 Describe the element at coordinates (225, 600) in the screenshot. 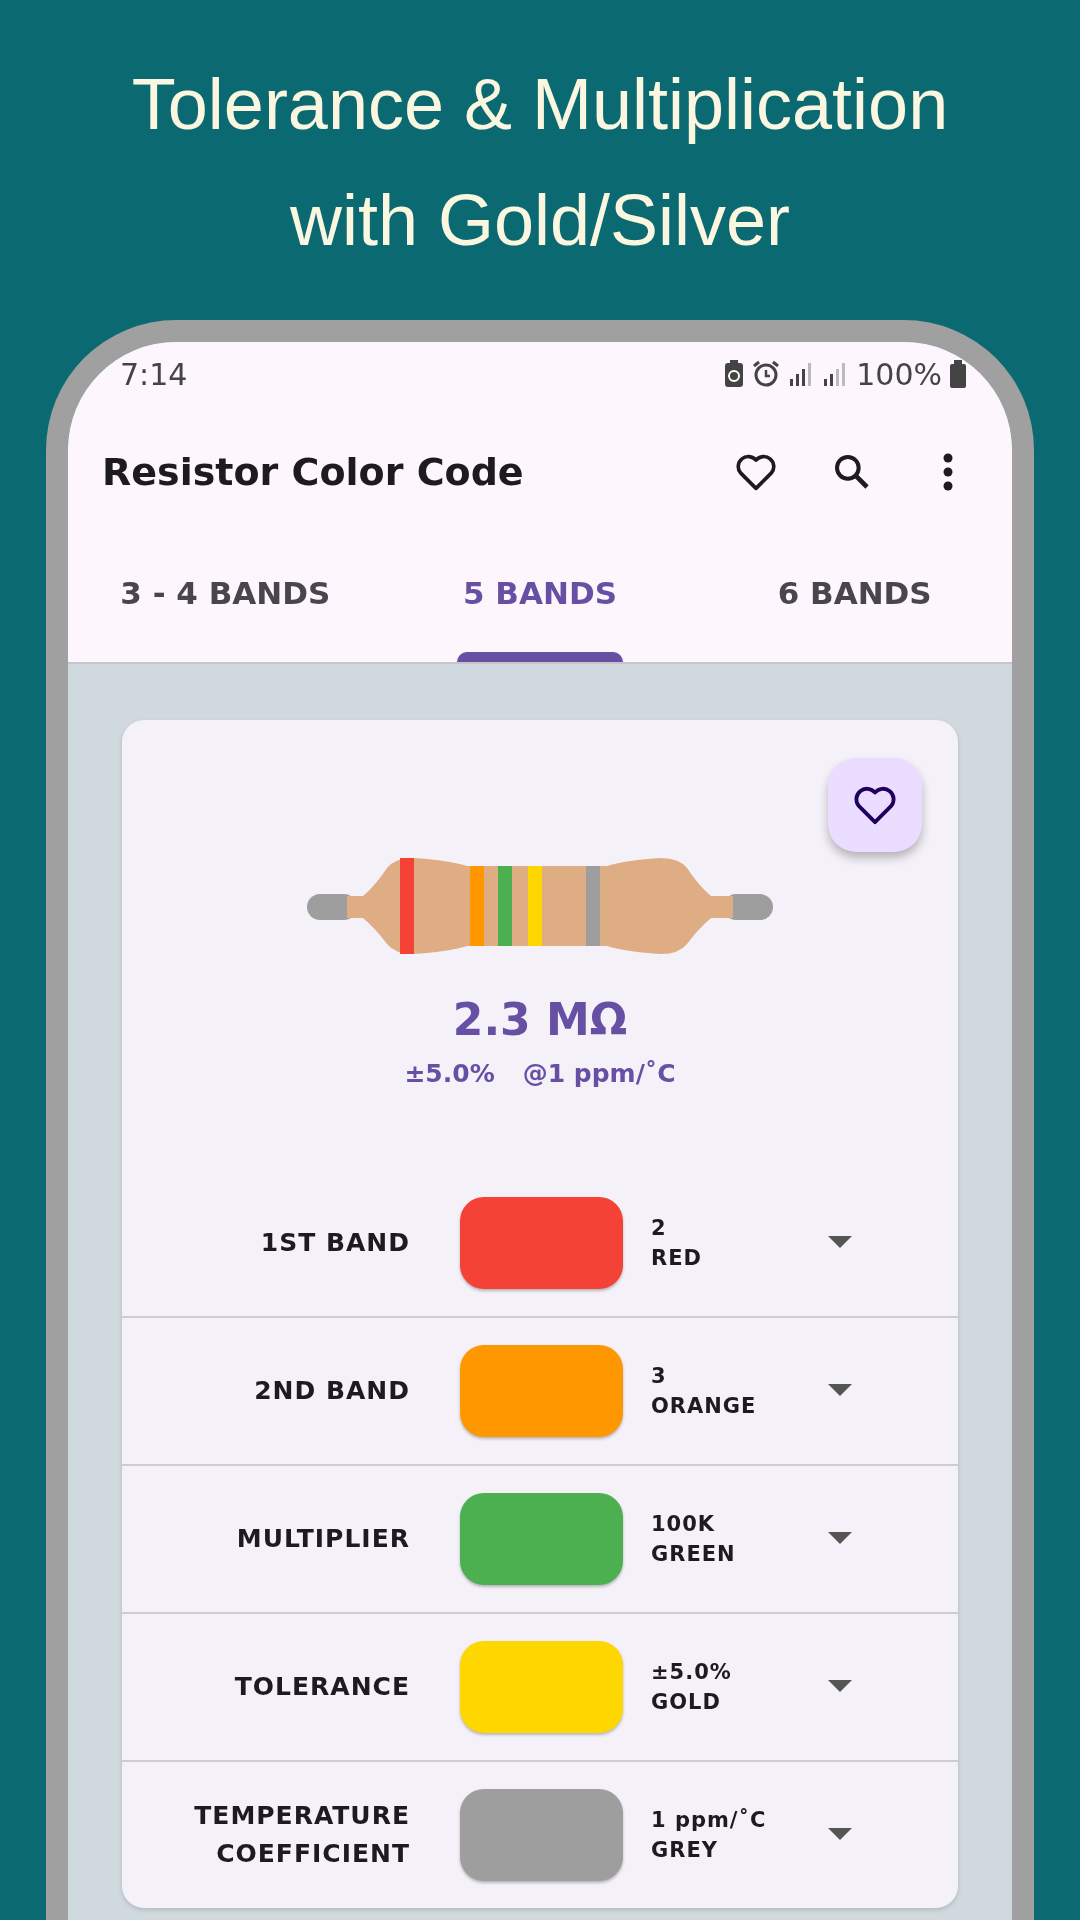

I see `tab: 3 - 4 BANDS` at that location.